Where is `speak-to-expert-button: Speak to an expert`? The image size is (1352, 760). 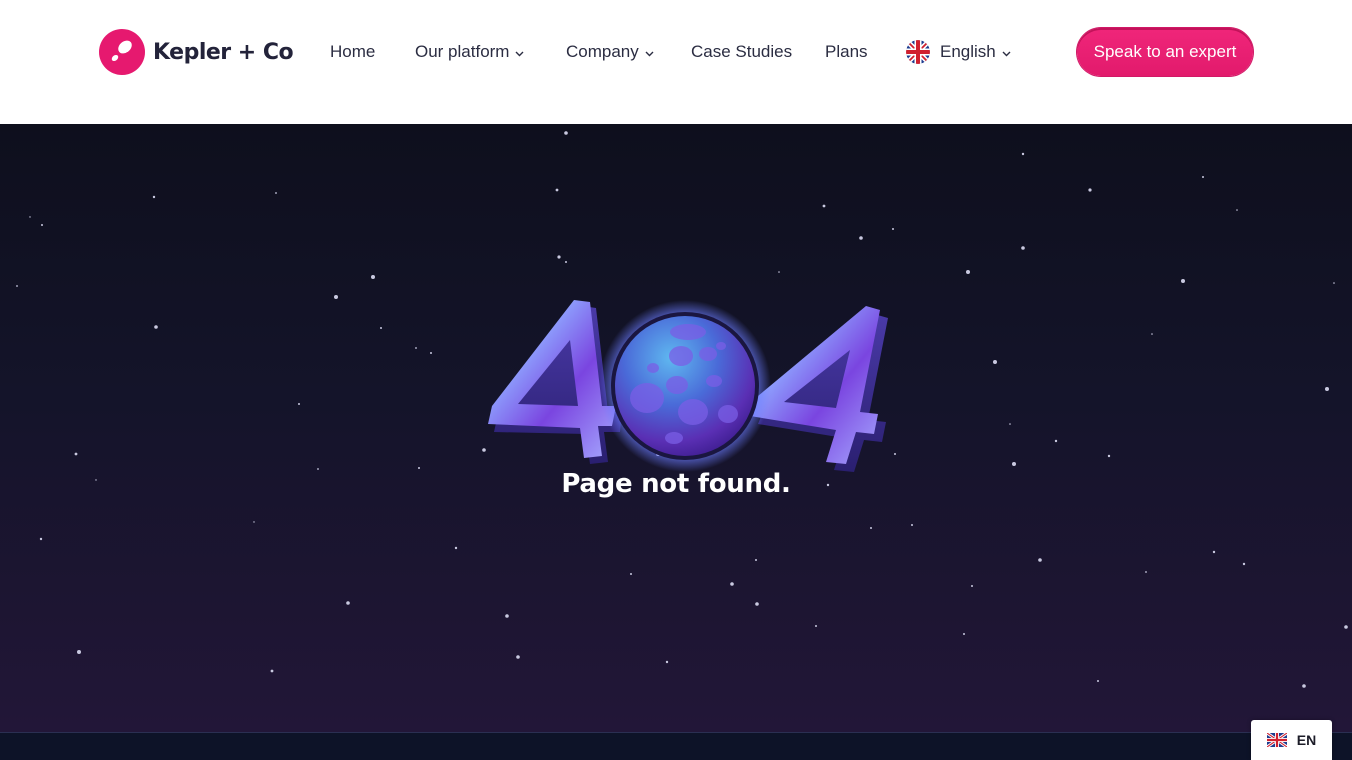
speak-to-expert-button: Speak to an expert is located at coordinates (1165, 52).